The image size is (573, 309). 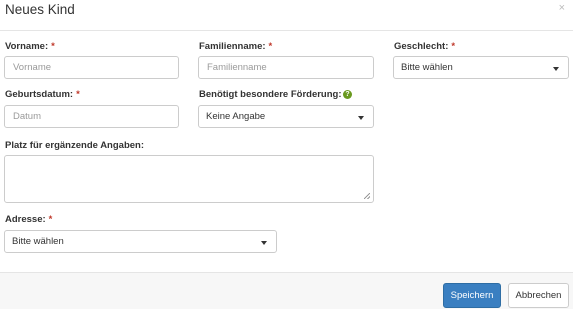 What do you see at coordinates (232, 46) in the screenshot?
I see `familienname-label-text: Familienname:` at bounding box center [232, 46].